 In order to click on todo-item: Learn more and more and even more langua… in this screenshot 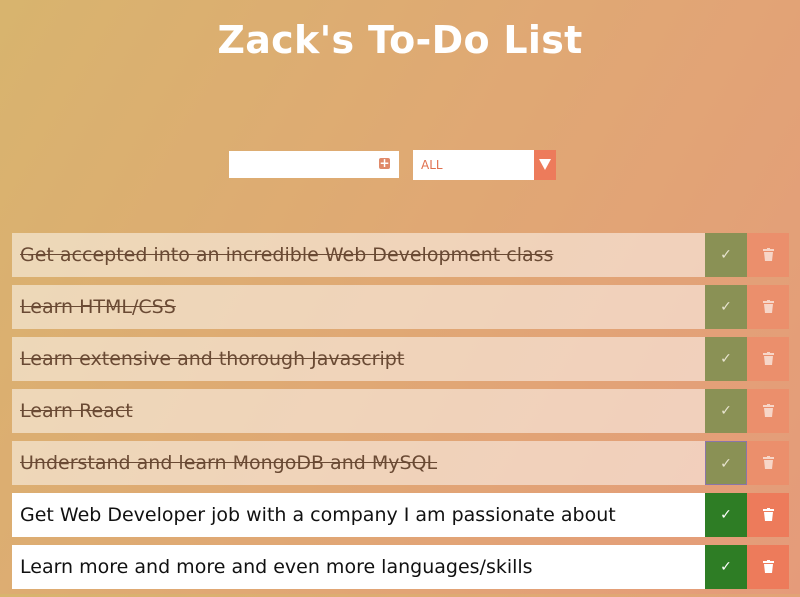, I will do `click(400, 567)`.